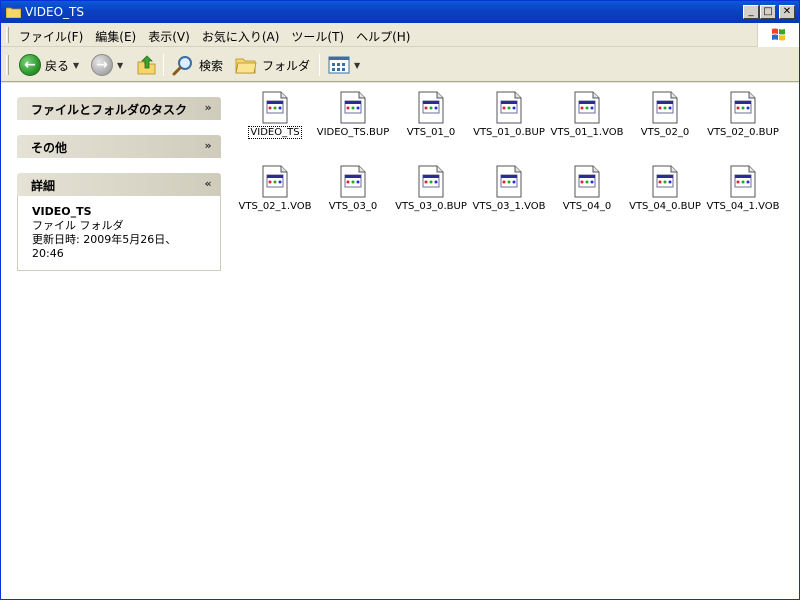 The image size is (800, 600). What do you see at coordinates (743, 206) in the screenshot?
I see `file-name: VTS_04_1.VOB` at bounding box center [743, 206].